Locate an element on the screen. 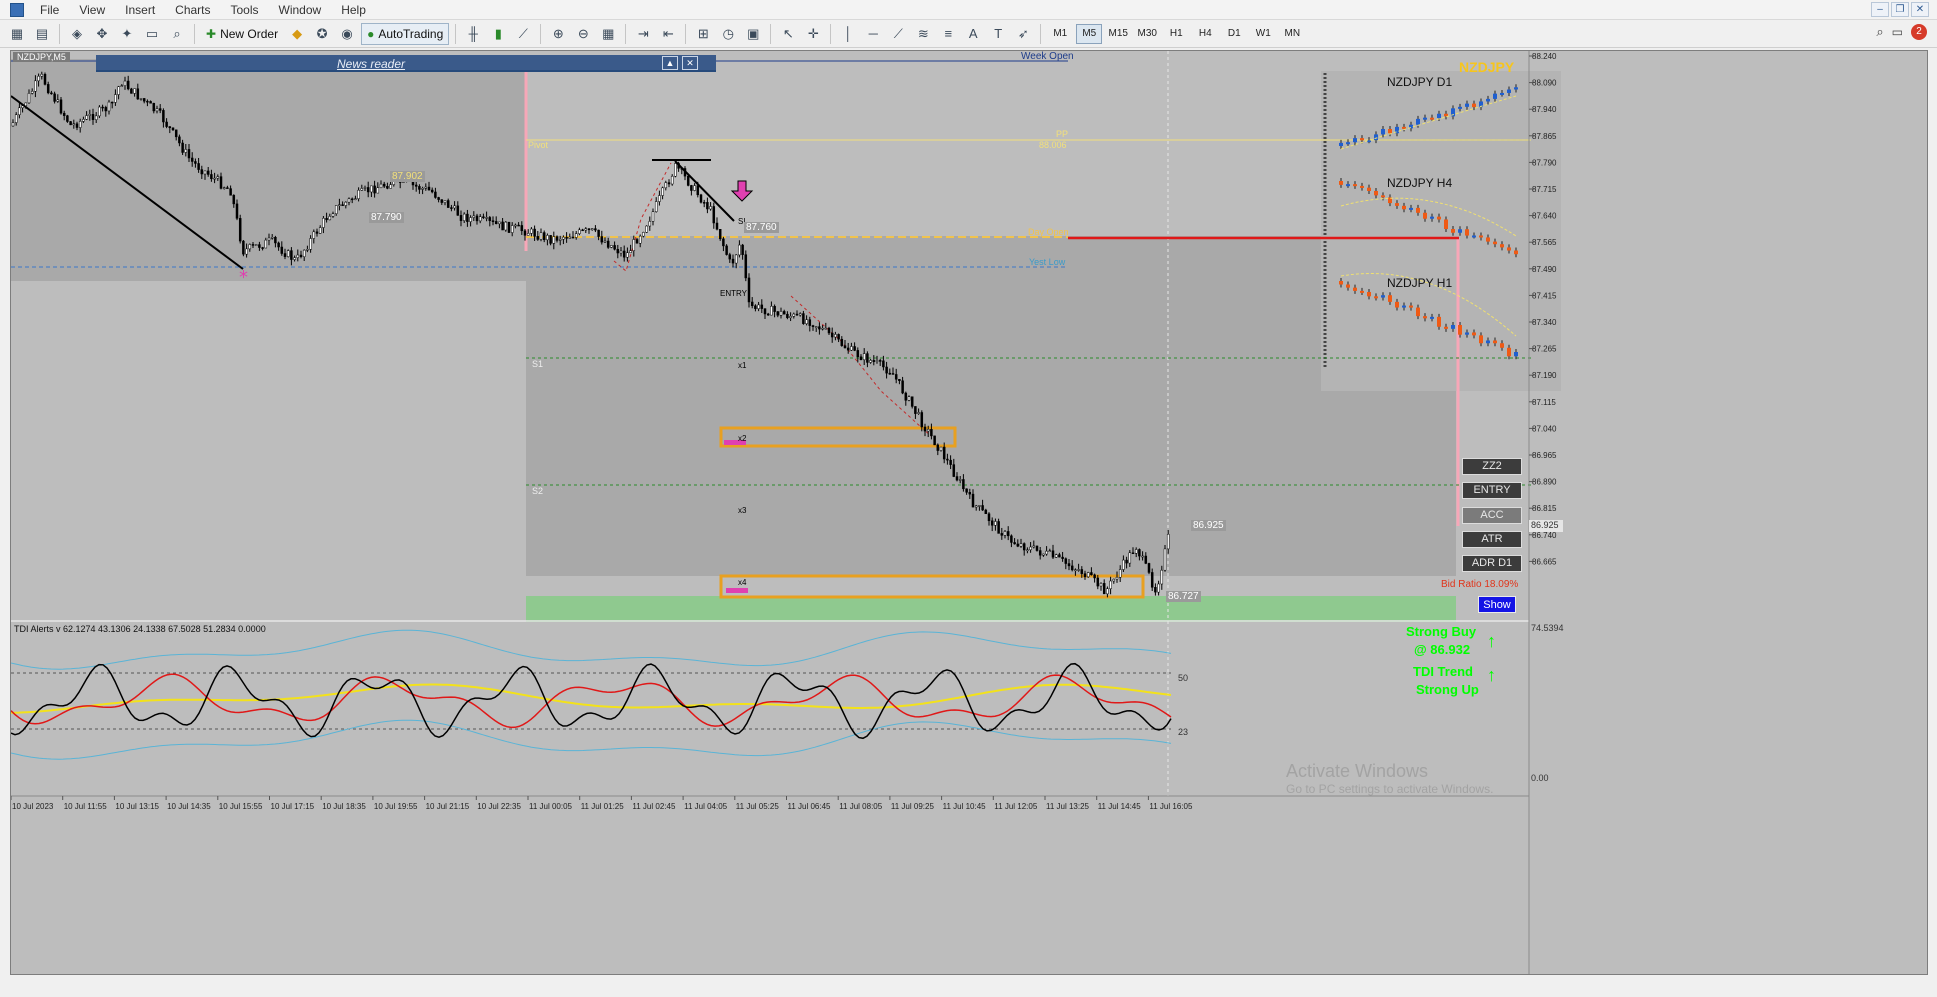  indicators-icon: ⊞ is located at coordinates (703, 34).